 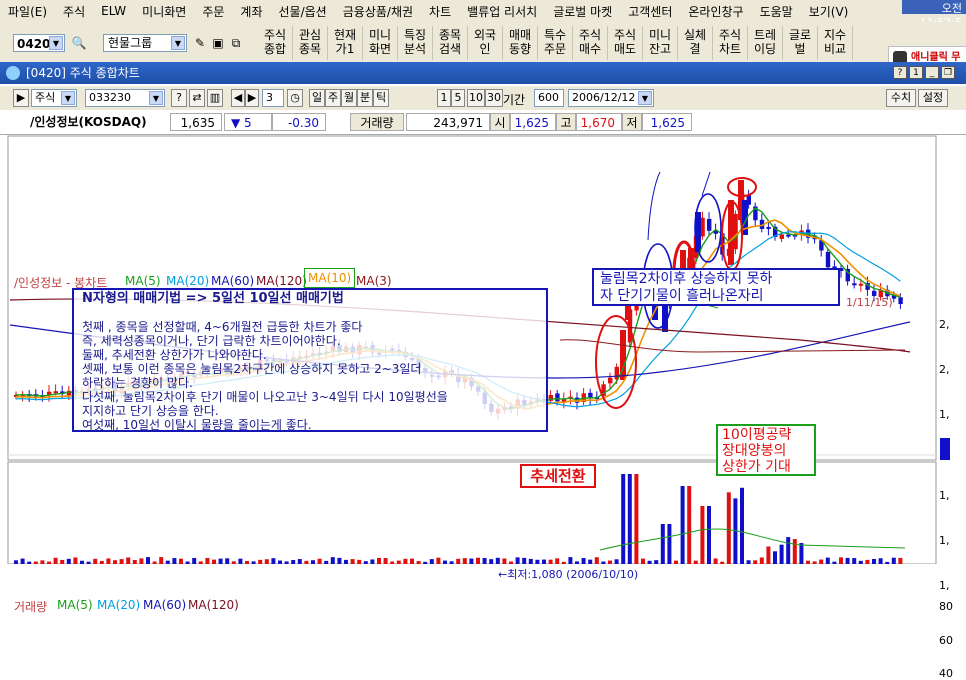 I want to click on count-field: 600, so click(x=549, y=98).